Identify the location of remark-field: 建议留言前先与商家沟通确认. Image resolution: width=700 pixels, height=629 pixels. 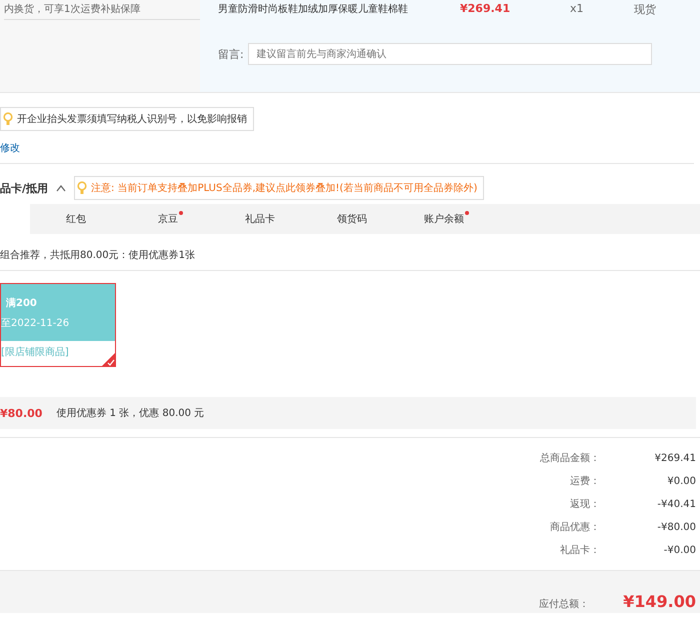
(450, 54).